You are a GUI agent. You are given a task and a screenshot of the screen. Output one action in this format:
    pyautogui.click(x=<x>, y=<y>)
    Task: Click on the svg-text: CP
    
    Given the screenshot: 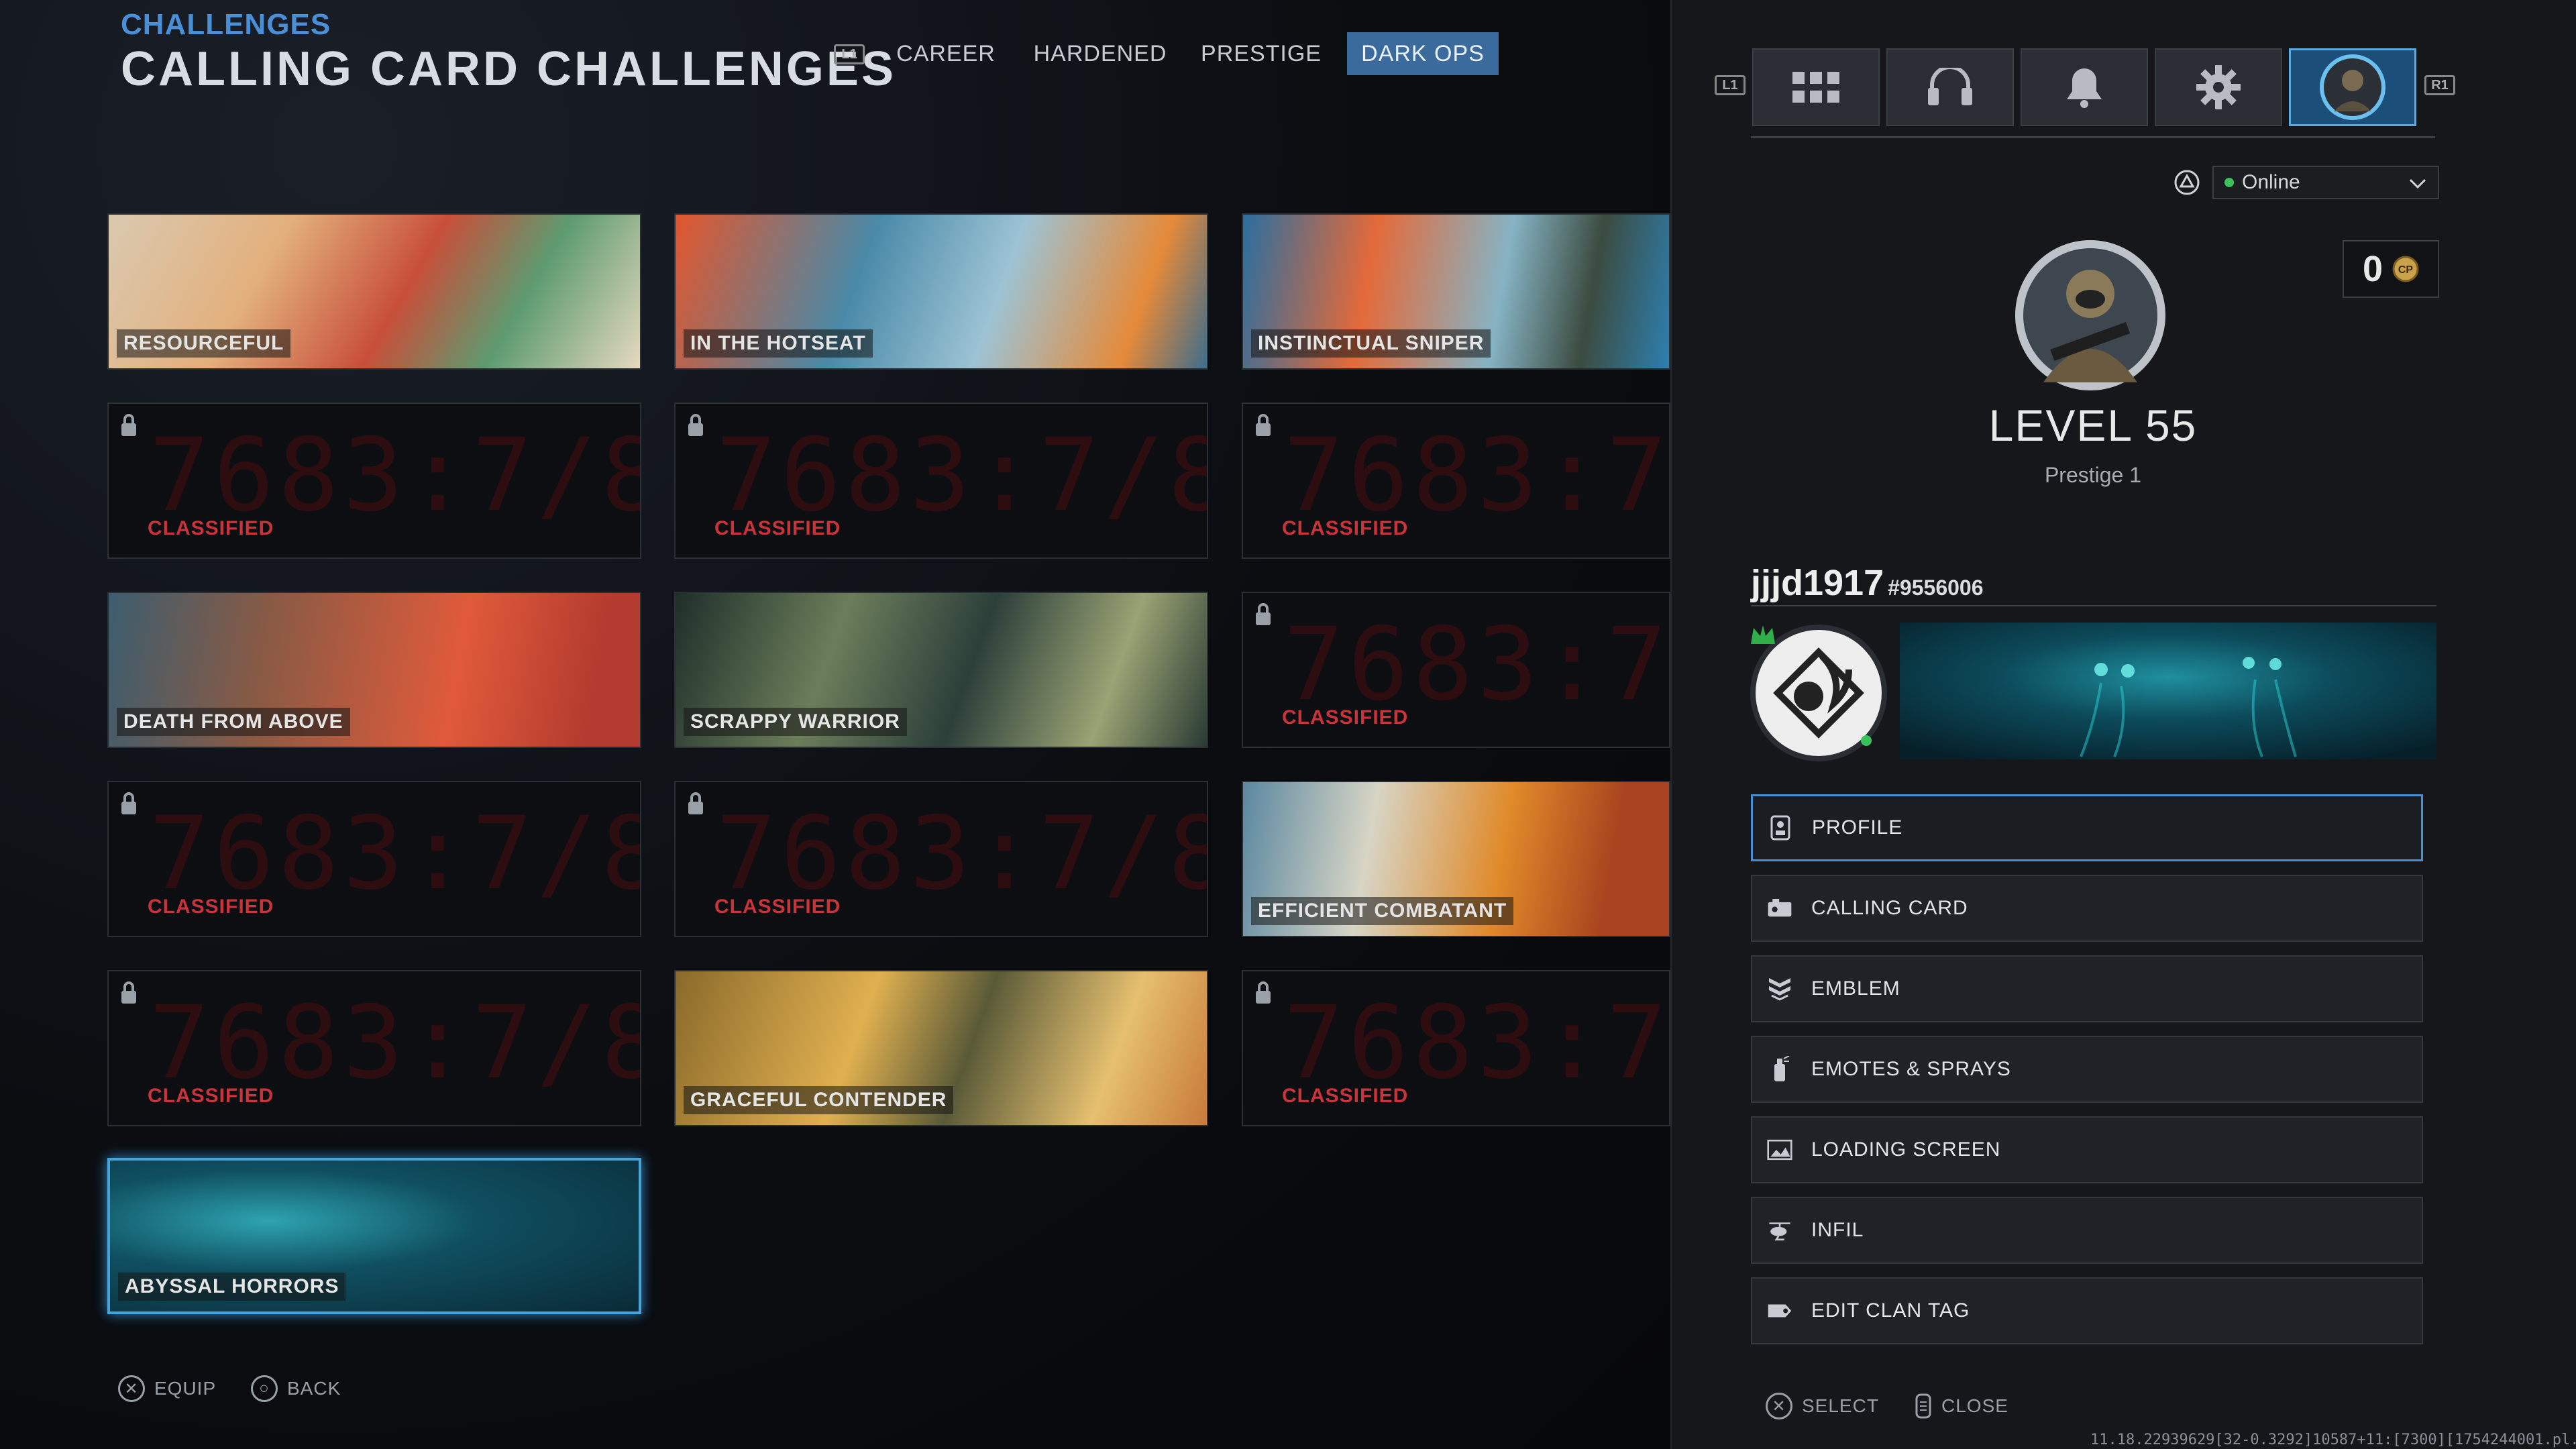 What is the action you would take?
    pyautogui.click(x=2406, y=270)
    